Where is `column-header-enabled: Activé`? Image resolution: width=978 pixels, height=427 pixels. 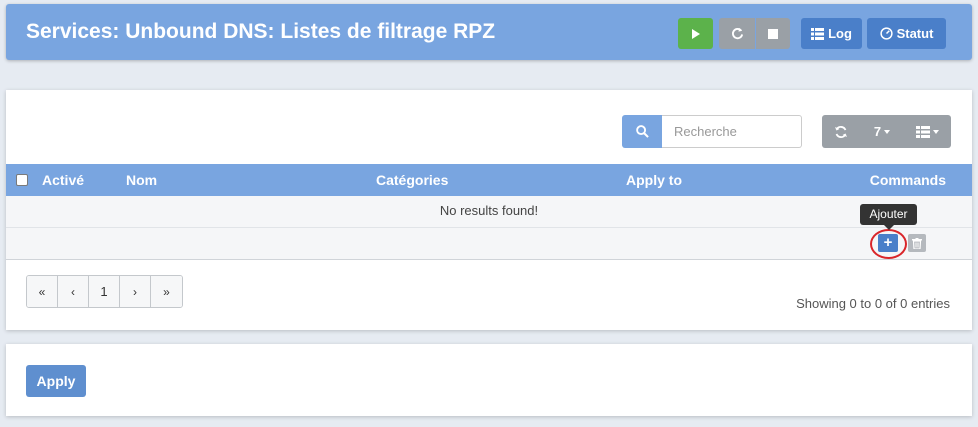
column-header-enabled: Activé is located at coordinates (63, 180).